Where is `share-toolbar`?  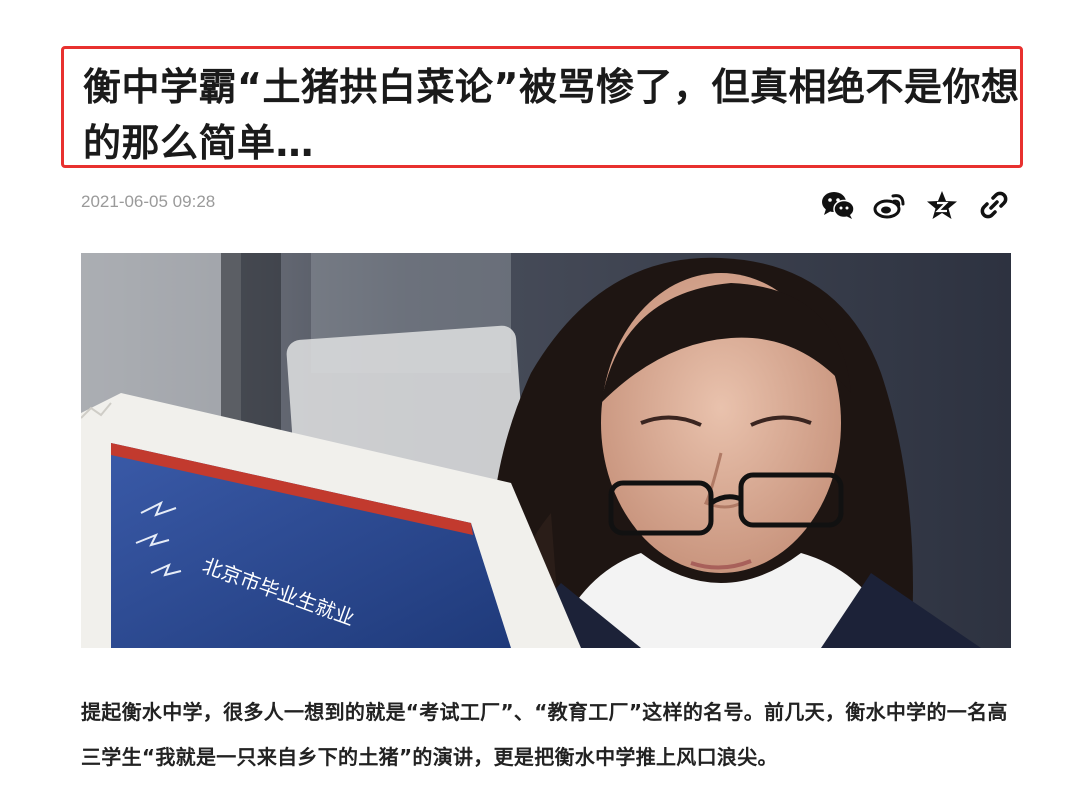
share-toolbar is located at coordinates (916, 205).